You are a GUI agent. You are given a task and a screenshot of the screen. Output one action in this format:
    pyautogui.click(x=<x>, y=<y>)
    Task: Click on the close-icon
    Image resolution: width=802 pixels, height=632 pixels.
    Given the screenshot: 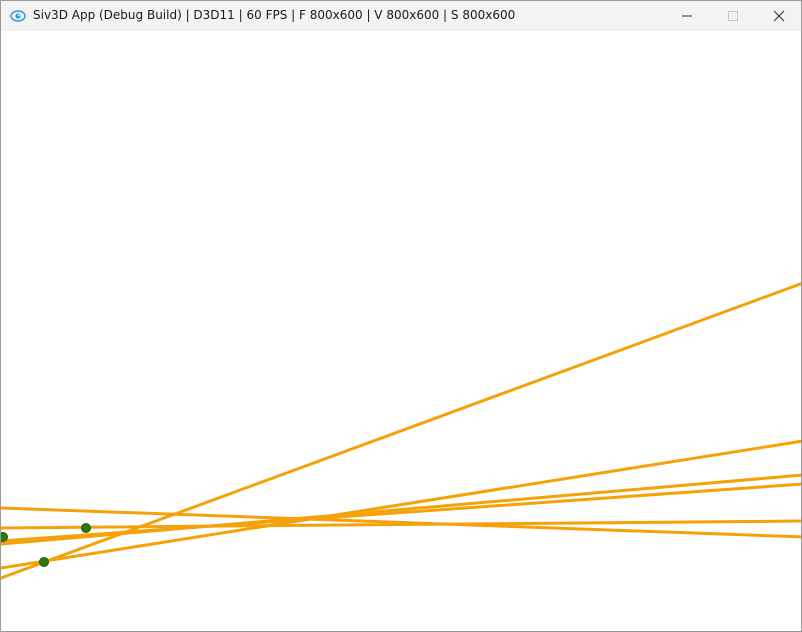 What is the action you would take?
    pyautogui.click(x=779, y=16)
    